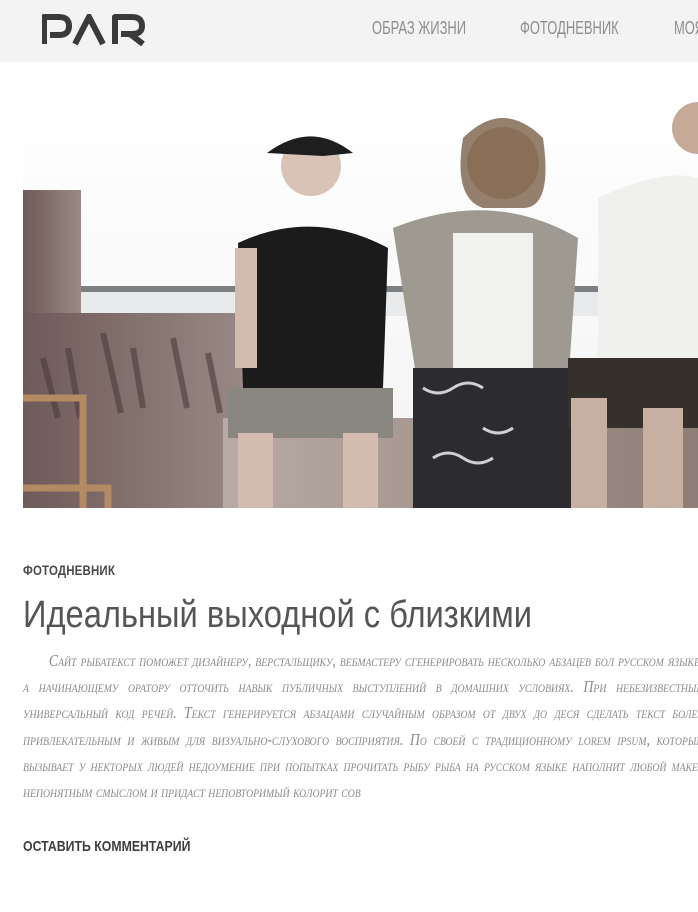  I want to click on site-header: ОБРАЗ ЖИЗНИ ФОТОДНЕВНИК МОЯ МУЗЫКА П, so click(349, 31).